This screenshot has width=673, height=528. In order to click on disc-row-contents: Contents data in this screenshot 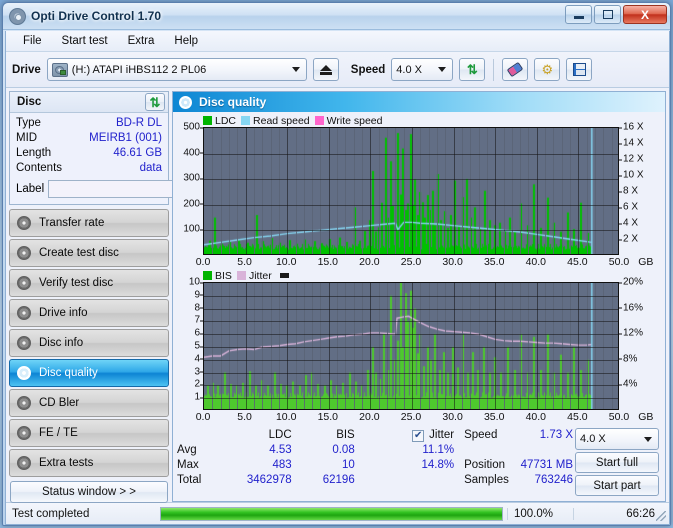, I will do `click(89, 168)`.